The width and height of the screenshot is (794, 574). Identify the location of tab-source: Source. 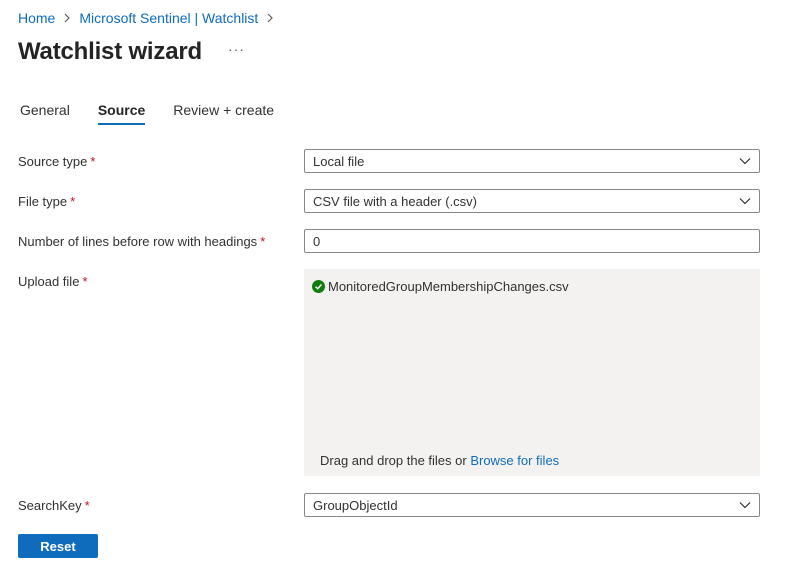
(121, 113).